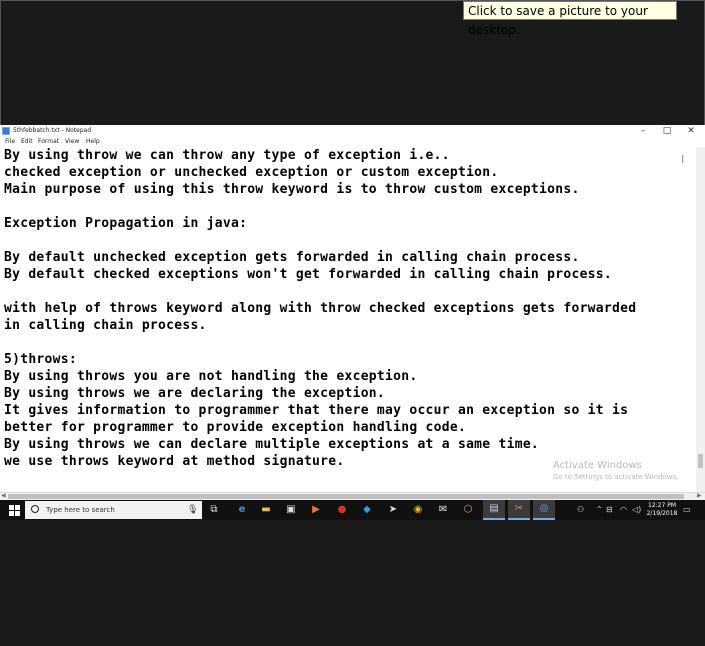 Image resolution: width=705 pixels, height=646 pixels. I want to click on notepad-taskbar-icon: ▤, so click(494, 508).